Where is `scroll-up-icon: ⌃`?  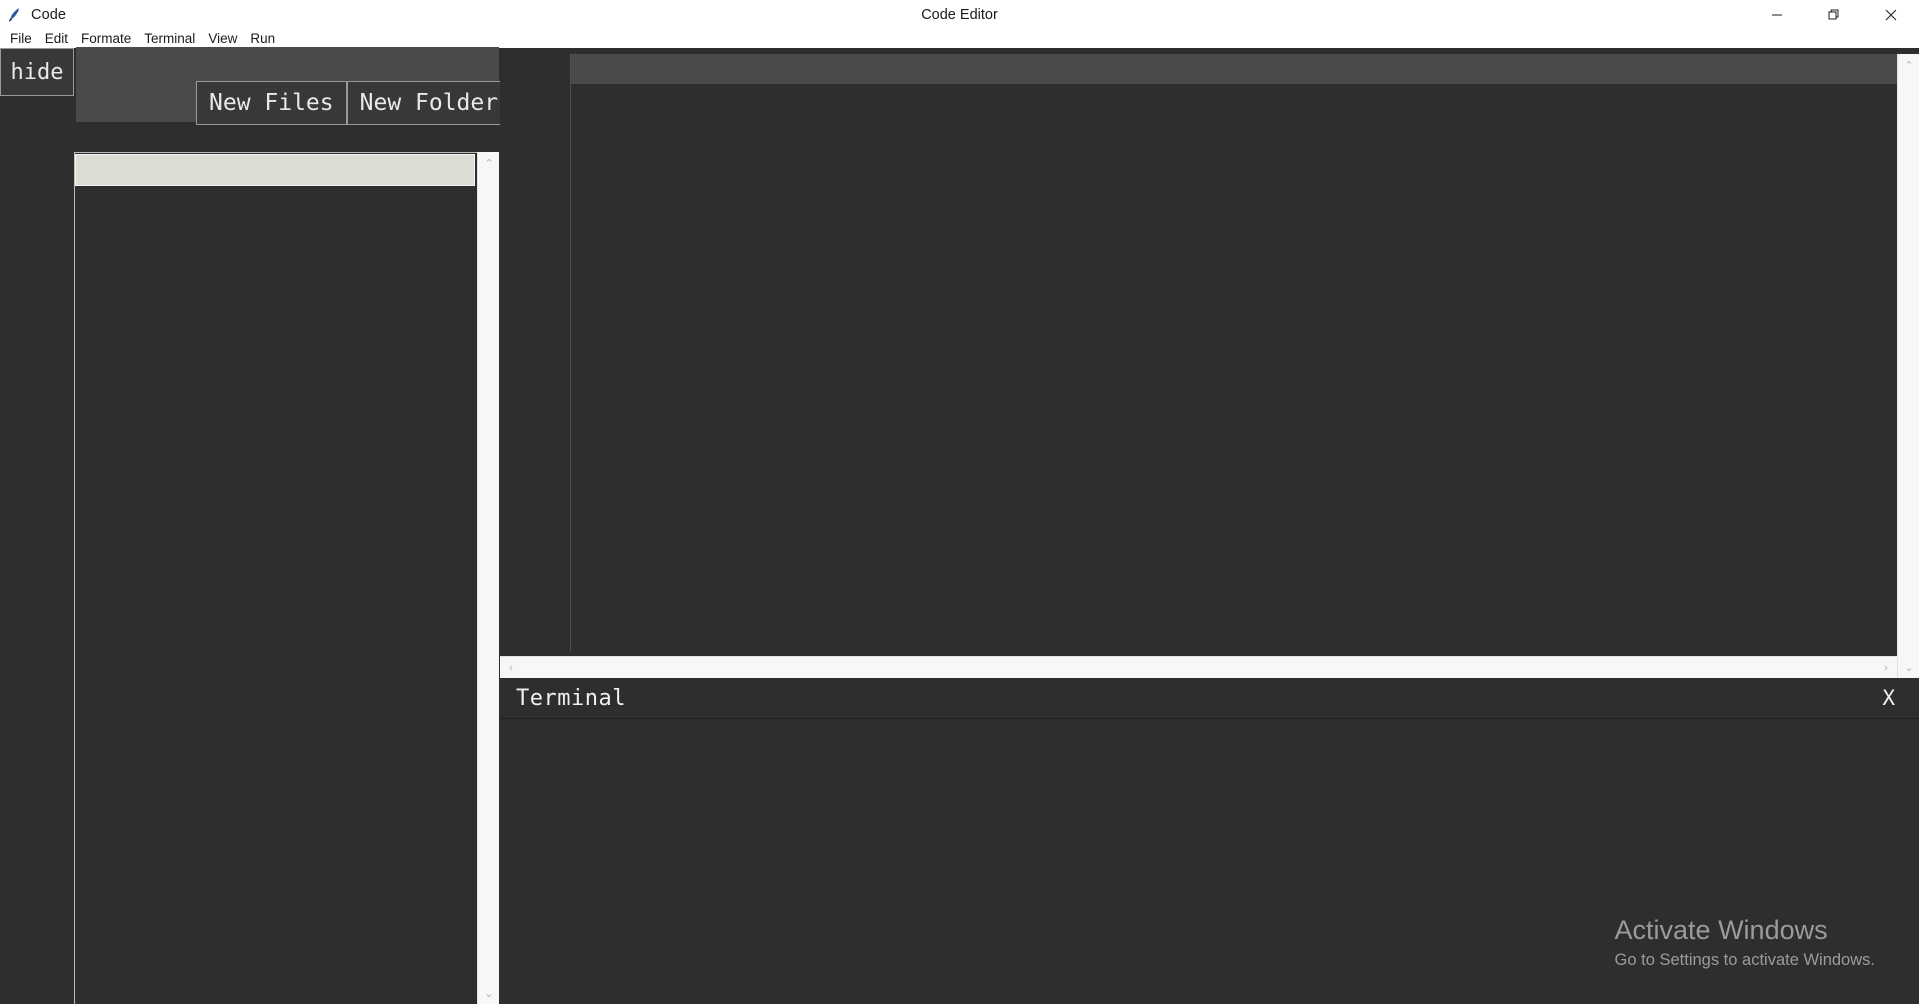
scroll-up-icon: ⌃ is located at coordinates (489, 163).